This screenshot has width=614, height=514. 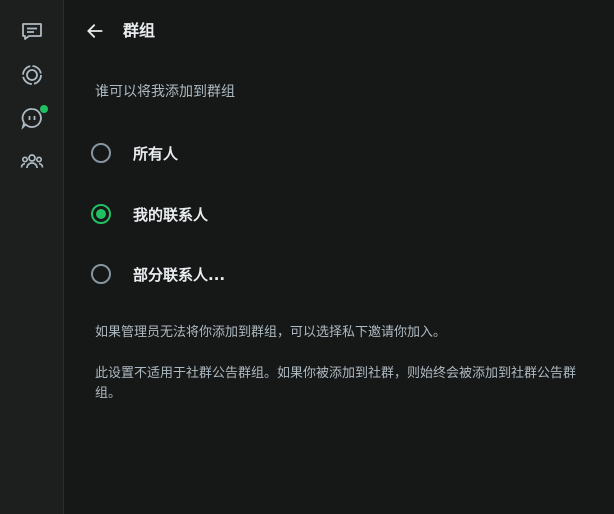 What do you see at coordinates (32, 118) in the screenshot?
I see `rail-item-channels` at bounding box center [32, 118].